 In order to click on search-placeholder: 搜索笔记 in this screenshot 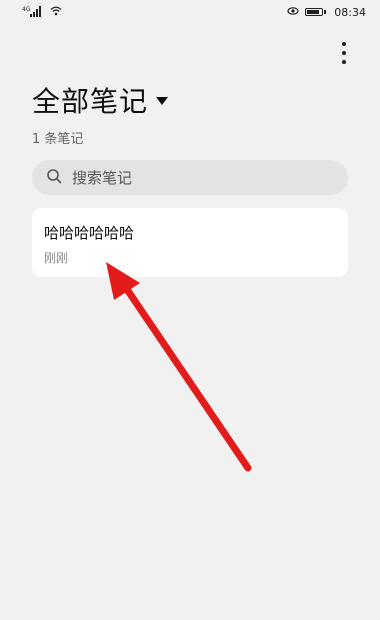, I will do `click(102, 178)`.